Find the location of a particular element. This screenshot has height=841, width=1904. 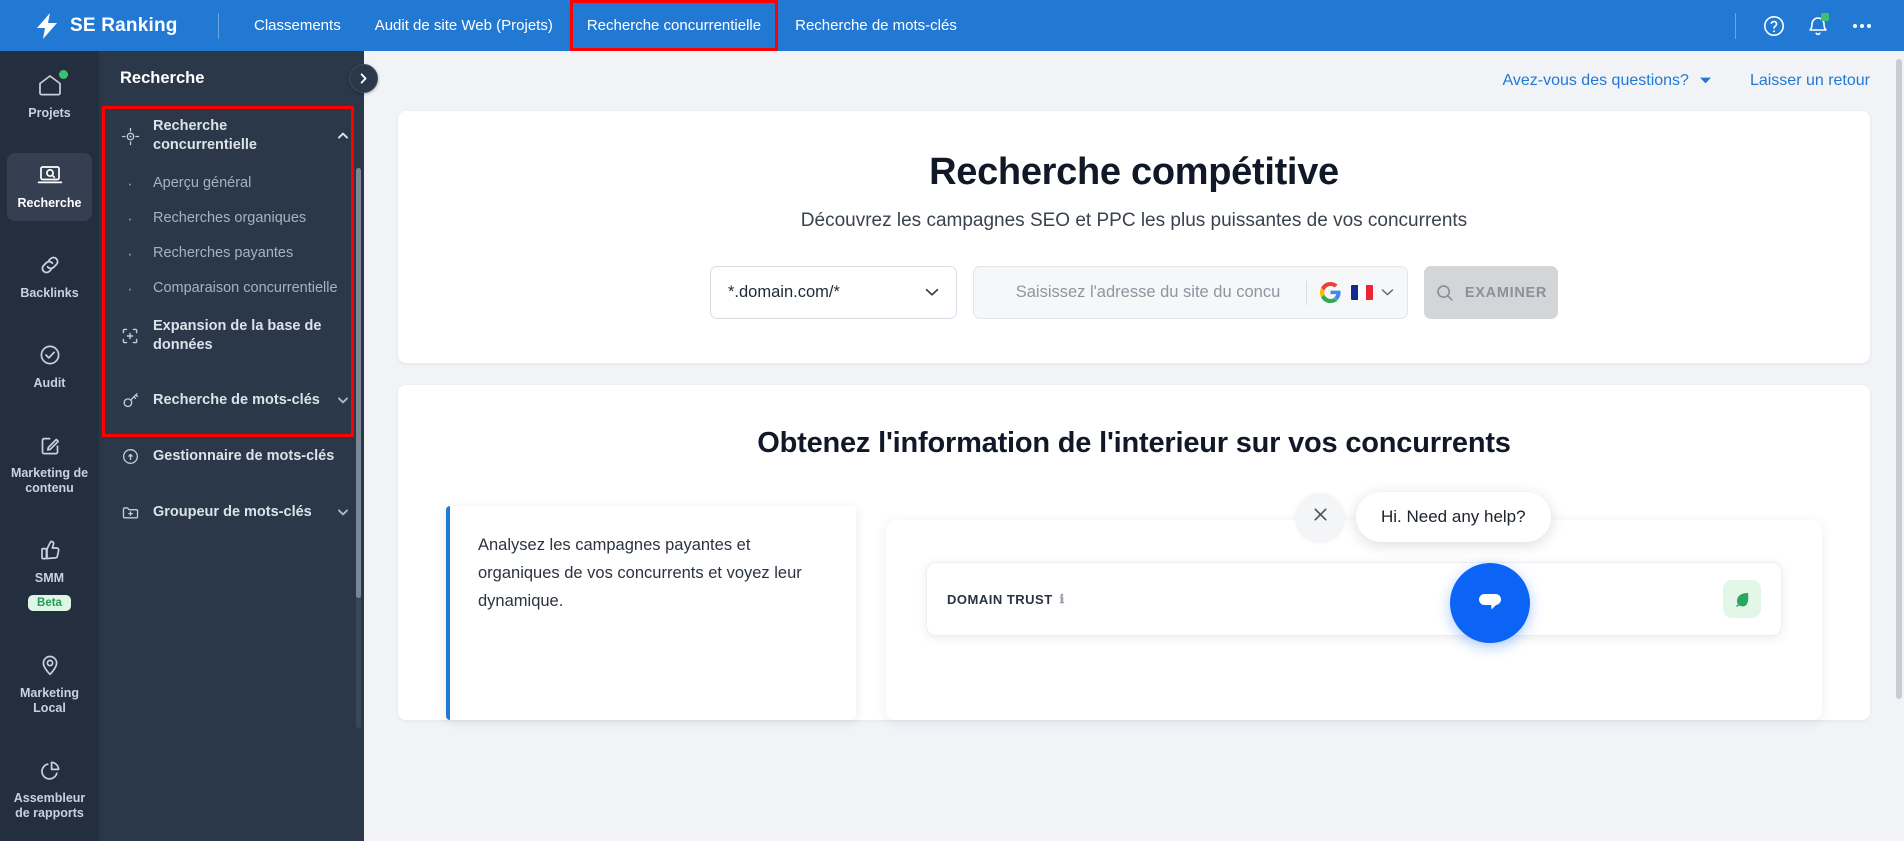

rail-item-projets: Projets is located at coordinates (49, 96).